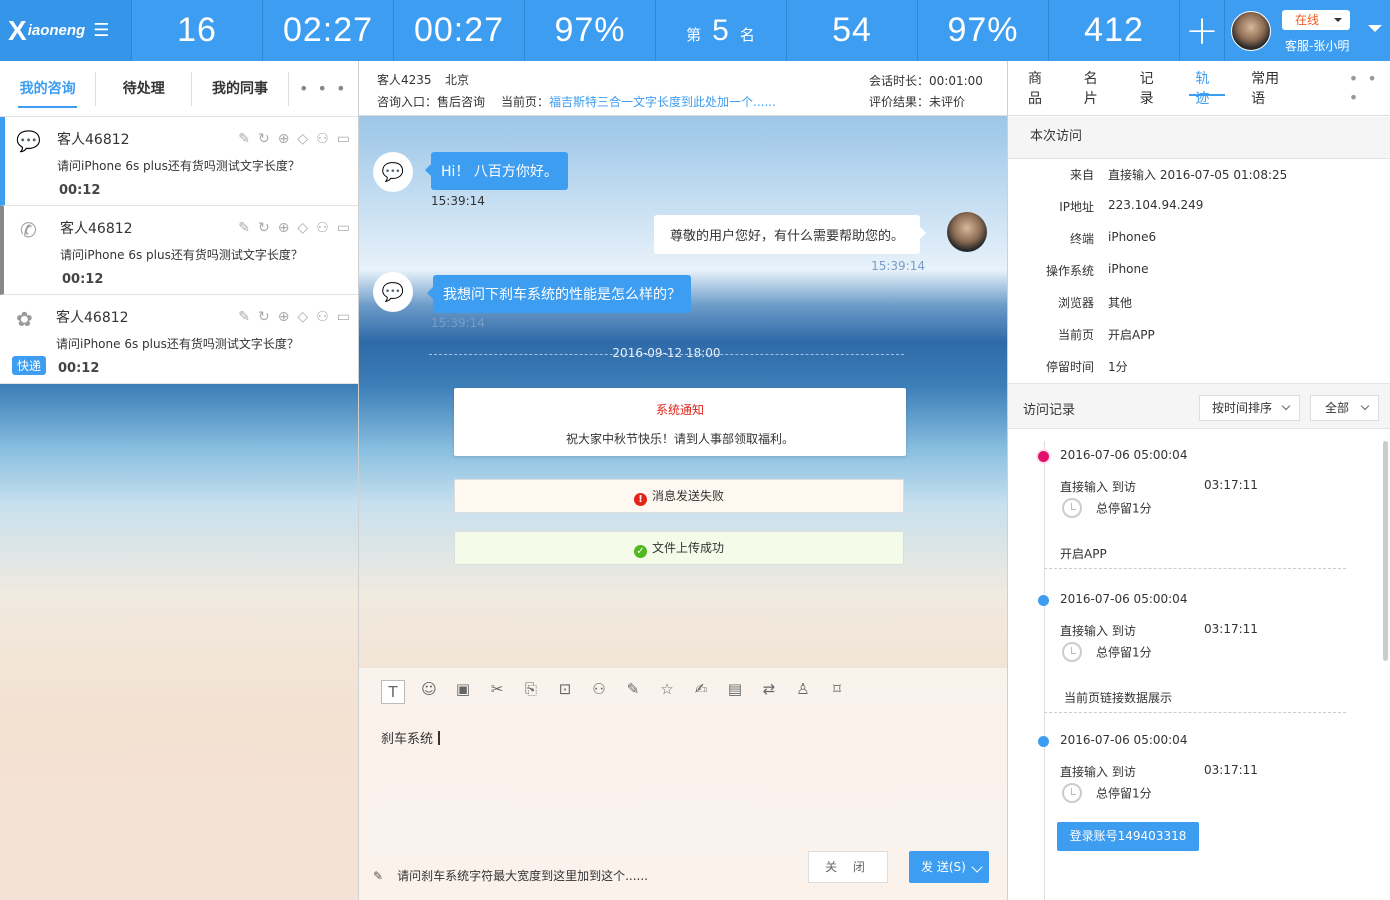  What do you see at coordinates (848, 867) in the screenshot?
I see `close-button: 关 闭` at bounding box center [848, 867].